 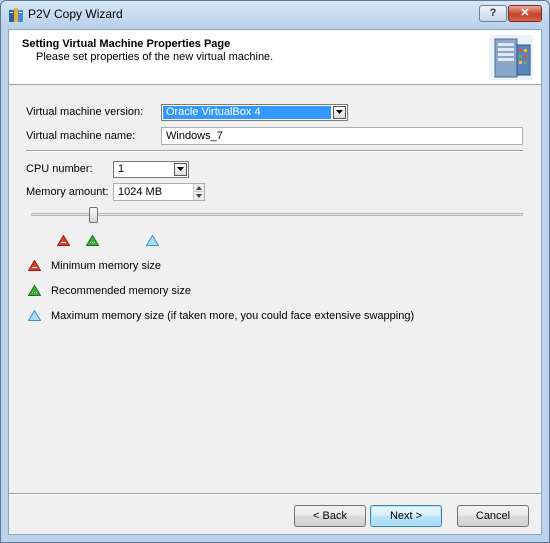 I want to click on cpu-label: CPU number:, so click(x=59, y=169).